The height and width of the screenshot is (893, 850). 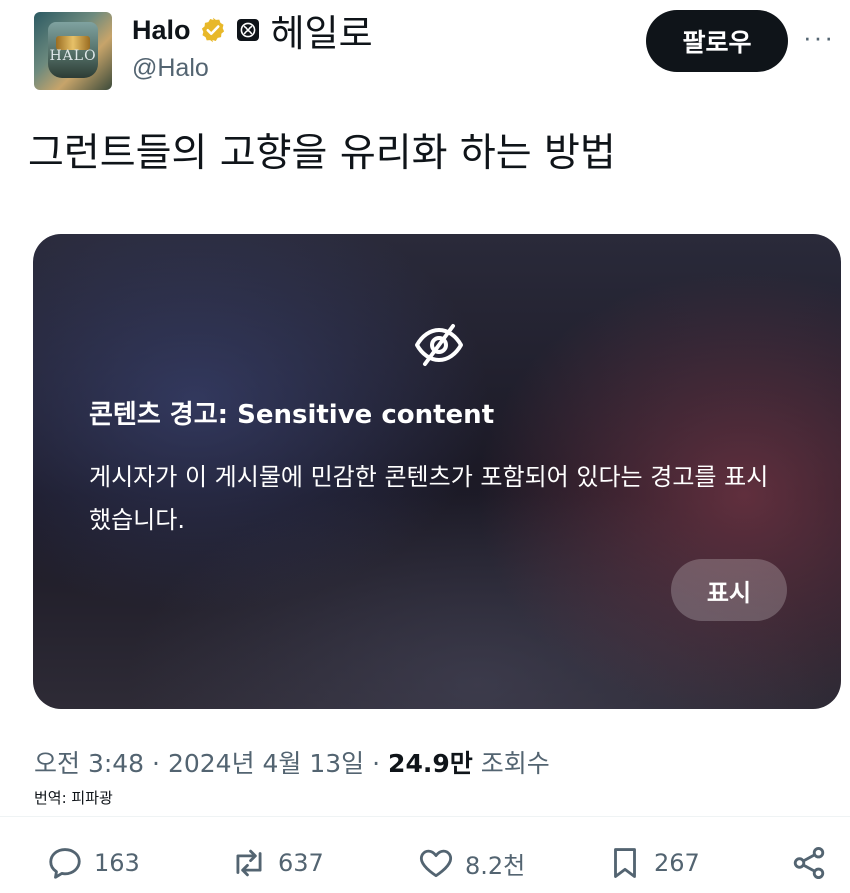 What do you see at coordinates (436, 863) in the screenshot?
I see `heart-icon` at bounding box center [436, 863].